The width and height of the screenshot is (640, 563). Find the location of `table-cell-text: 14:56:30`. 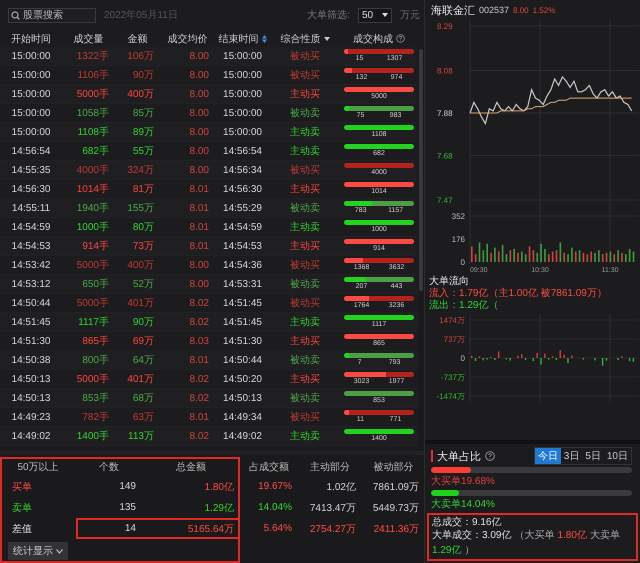

table-cell-text: 14:56:30 is located at coordinates (242, 189).